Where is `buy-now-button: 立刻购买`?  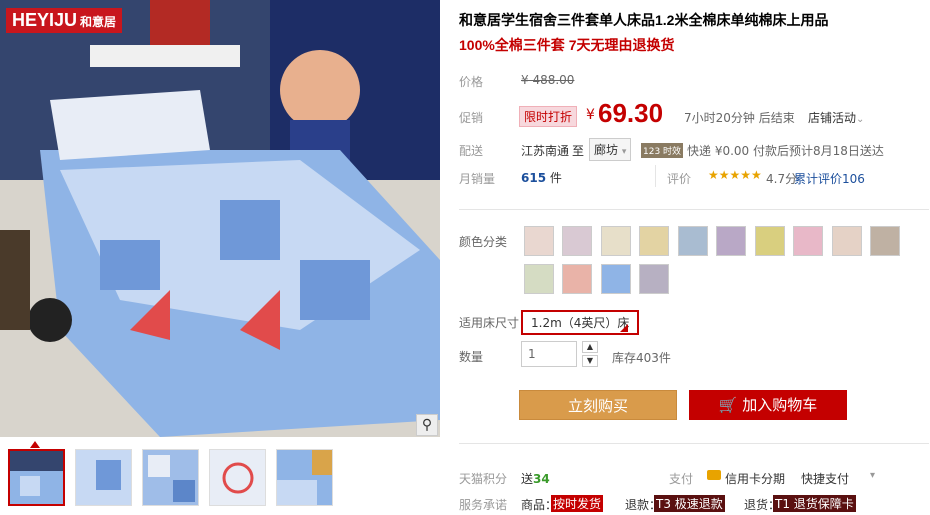
buy-now-button: 立刻购买 is located at coordinates (598, 405).